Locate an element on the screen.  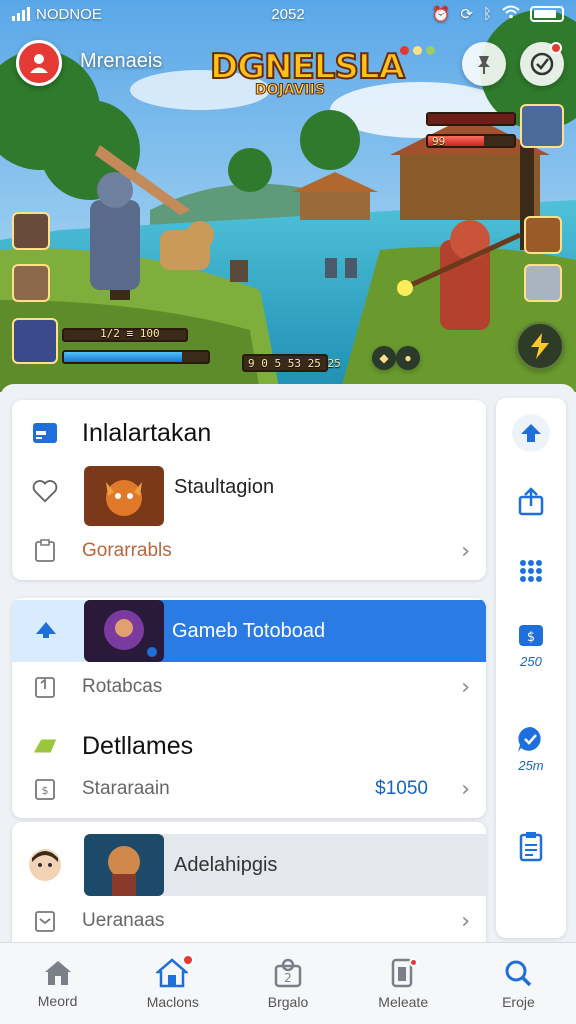
leaderboard-thumbnail is located at coordinates (124, 631).